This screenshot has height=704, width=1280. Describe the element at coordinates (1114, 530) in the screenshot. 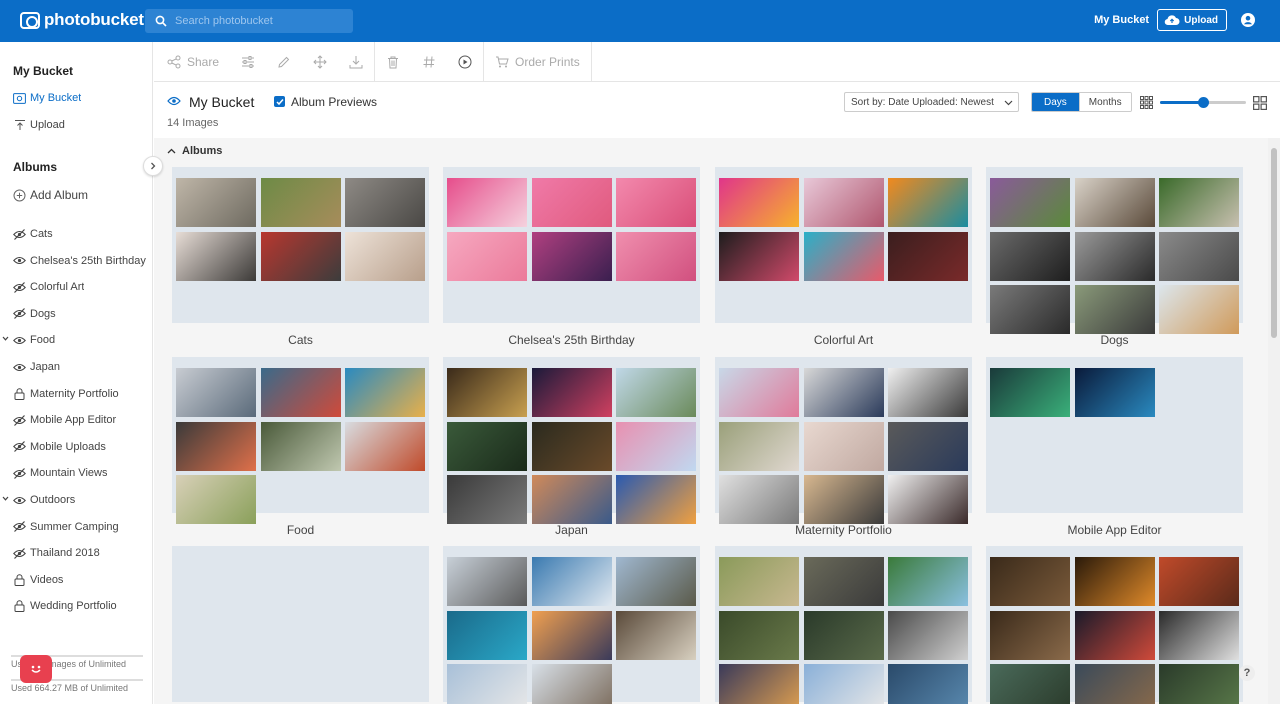

I see `album-title: Mobile App Editor` at that location.